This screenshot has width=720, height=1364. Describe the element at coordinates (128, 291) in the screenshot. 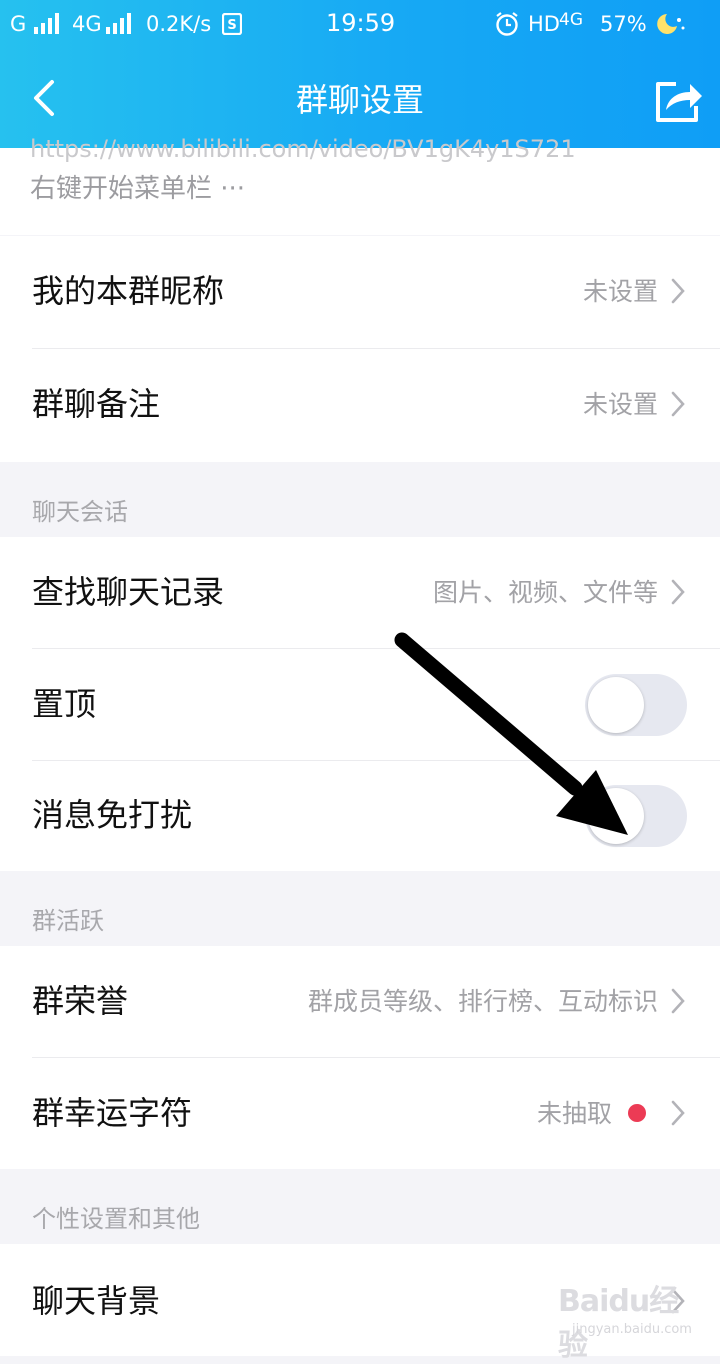

I see `row-label: 我的本群昵称` at that location.